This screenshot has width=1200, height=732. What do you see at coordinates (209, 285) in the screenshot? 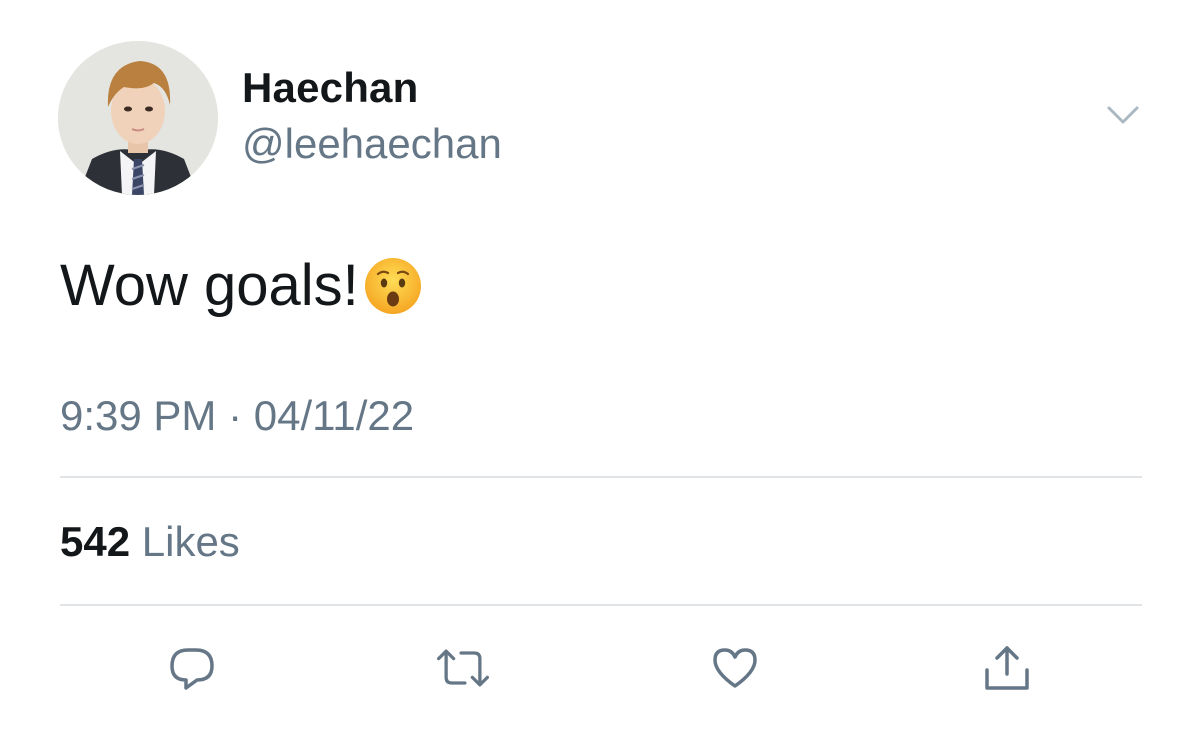
I see `tweet-text-content: Wow goals!` at bounding box center [209, 285].